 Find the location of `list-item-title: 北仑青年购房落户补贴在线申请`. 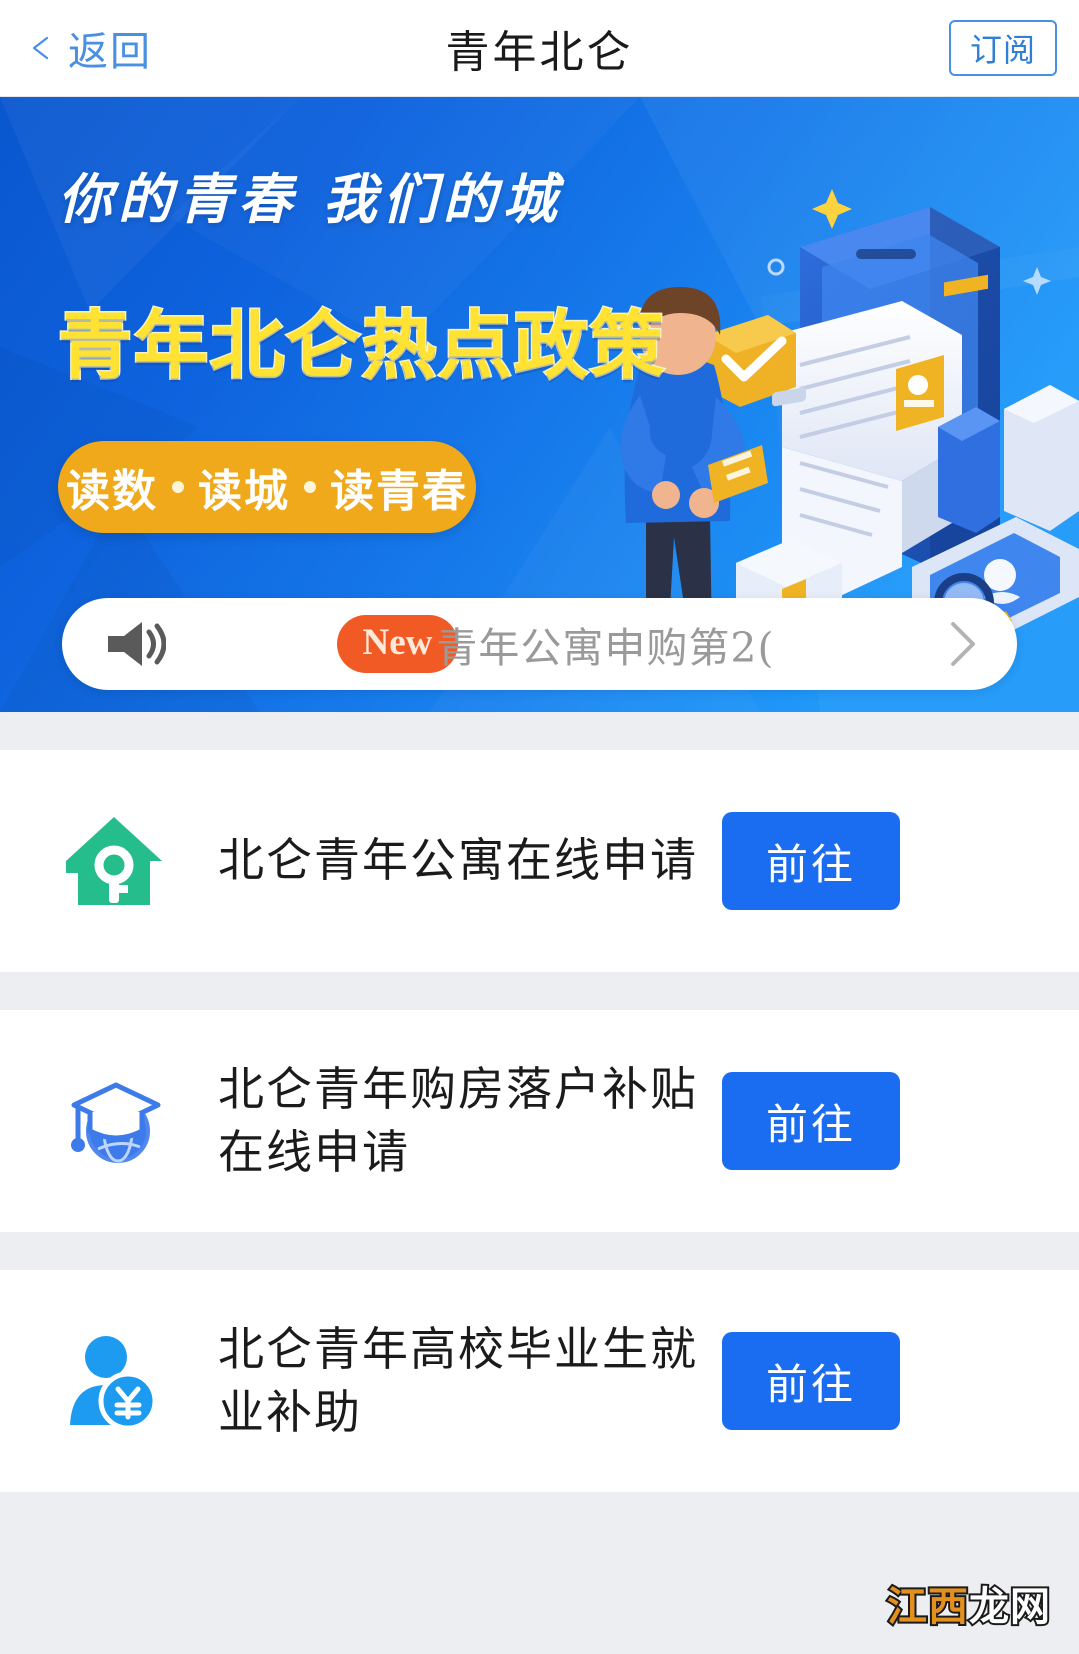

list-item-title: 北仑青年购房落户补贴在线申请 is located at coordinates (458, 1120).